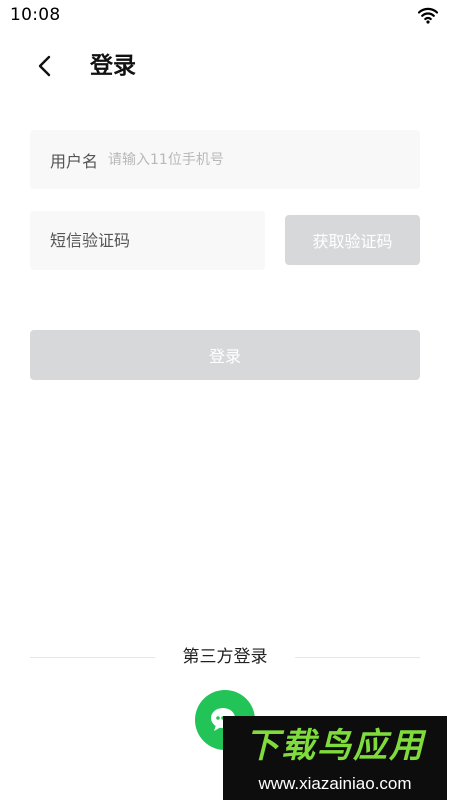  What do you see at coordinates (92, 657) in the screenshot?
I see `divider-left` at bounding box center [92, 657].